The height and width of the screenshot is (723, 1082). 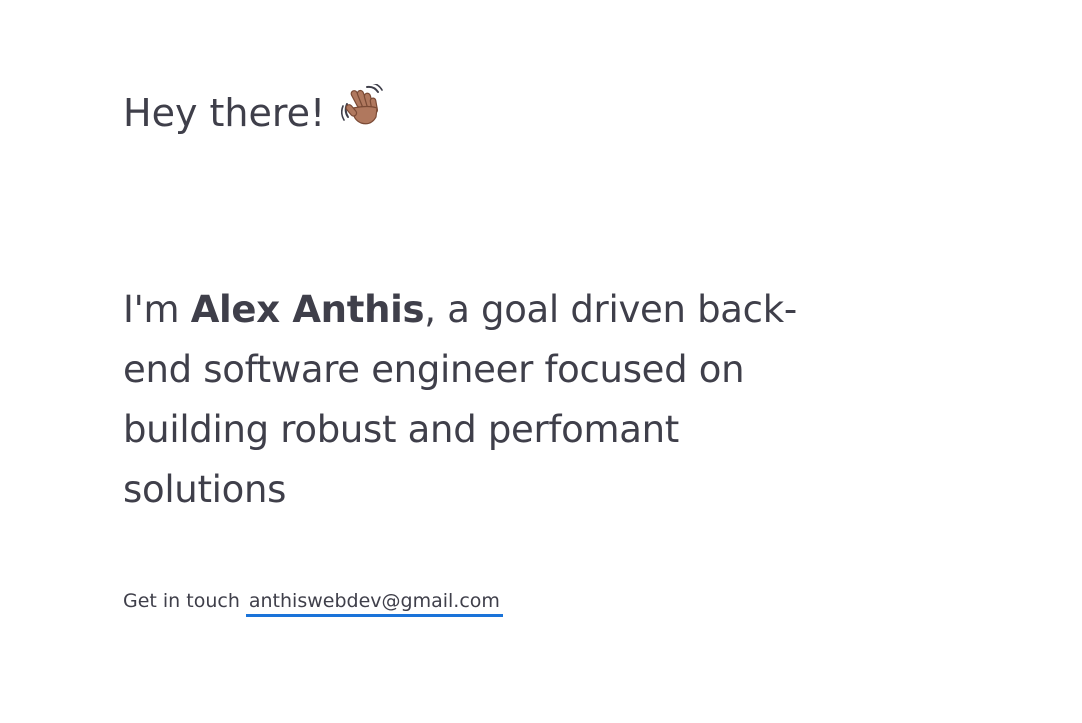 I want to click on waving-hand-icon, so click(x=363, y=110).